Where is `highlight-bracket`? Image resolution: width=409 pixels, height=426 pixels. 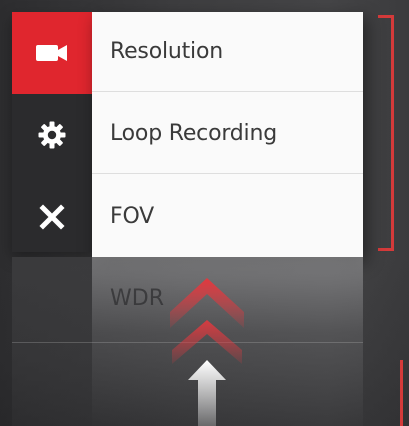 highlight-bracket is located at coordinates (386, 133).